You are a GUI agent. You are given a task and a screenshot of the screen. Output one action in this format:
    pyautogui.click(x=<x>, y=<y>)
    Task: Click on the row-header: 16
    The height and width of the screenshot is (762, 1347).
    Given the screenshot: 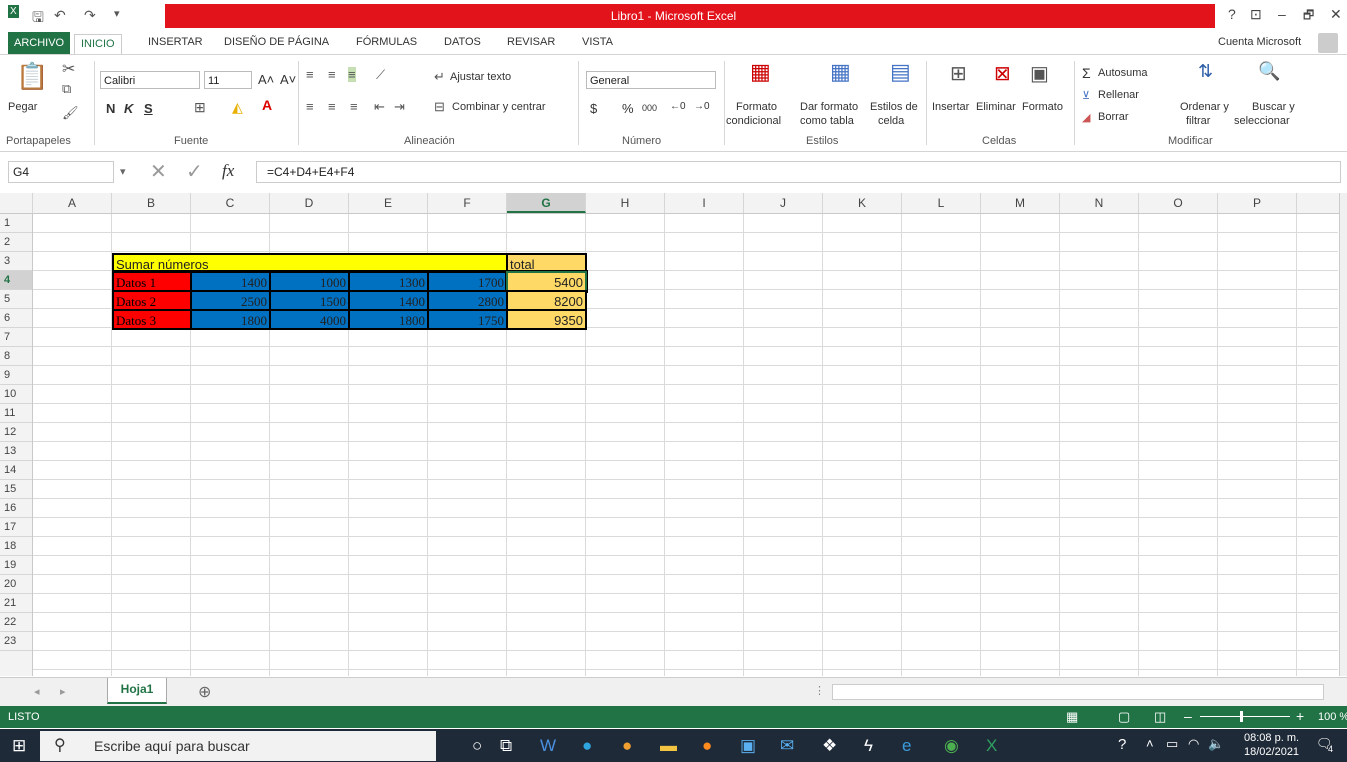 What is the action you would take?
    pyautogui.click(x=16, y=508)
    